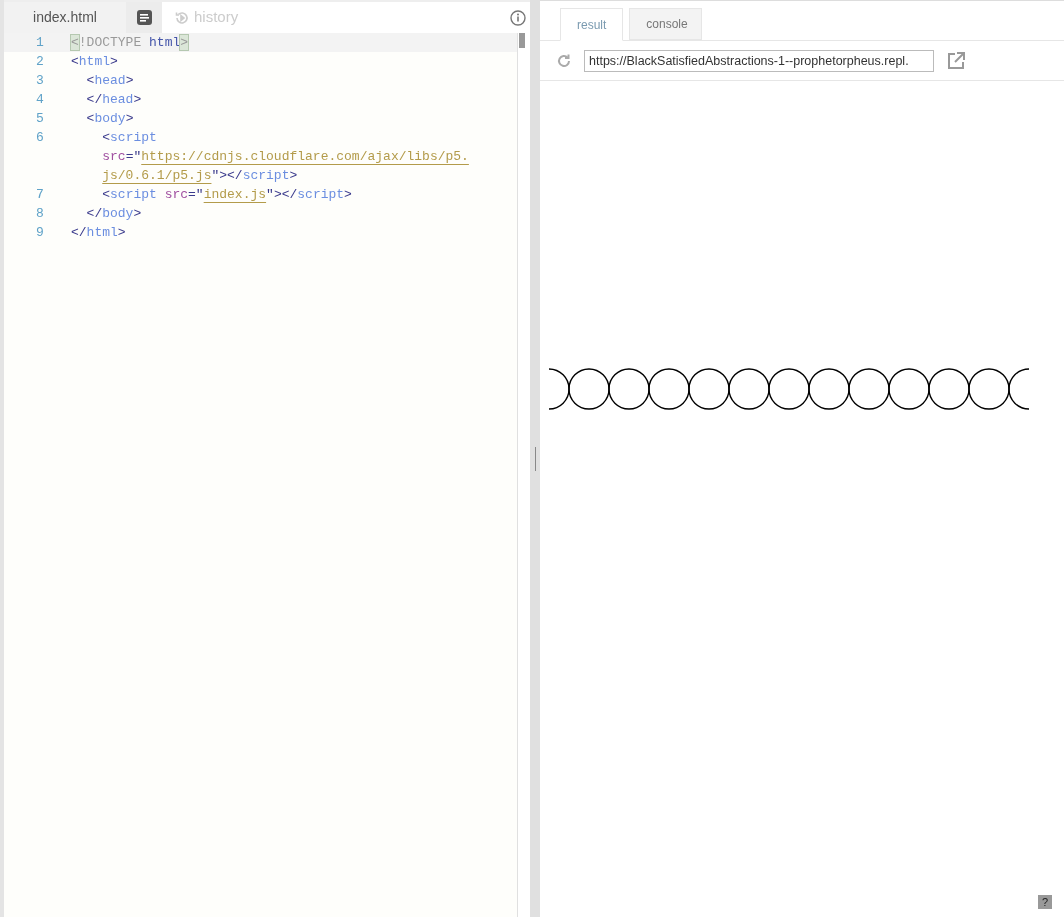  What do you see at coordinates (40, 99) in the screenshot?
I see `line-number: 4` at bounding box center [40, 99].